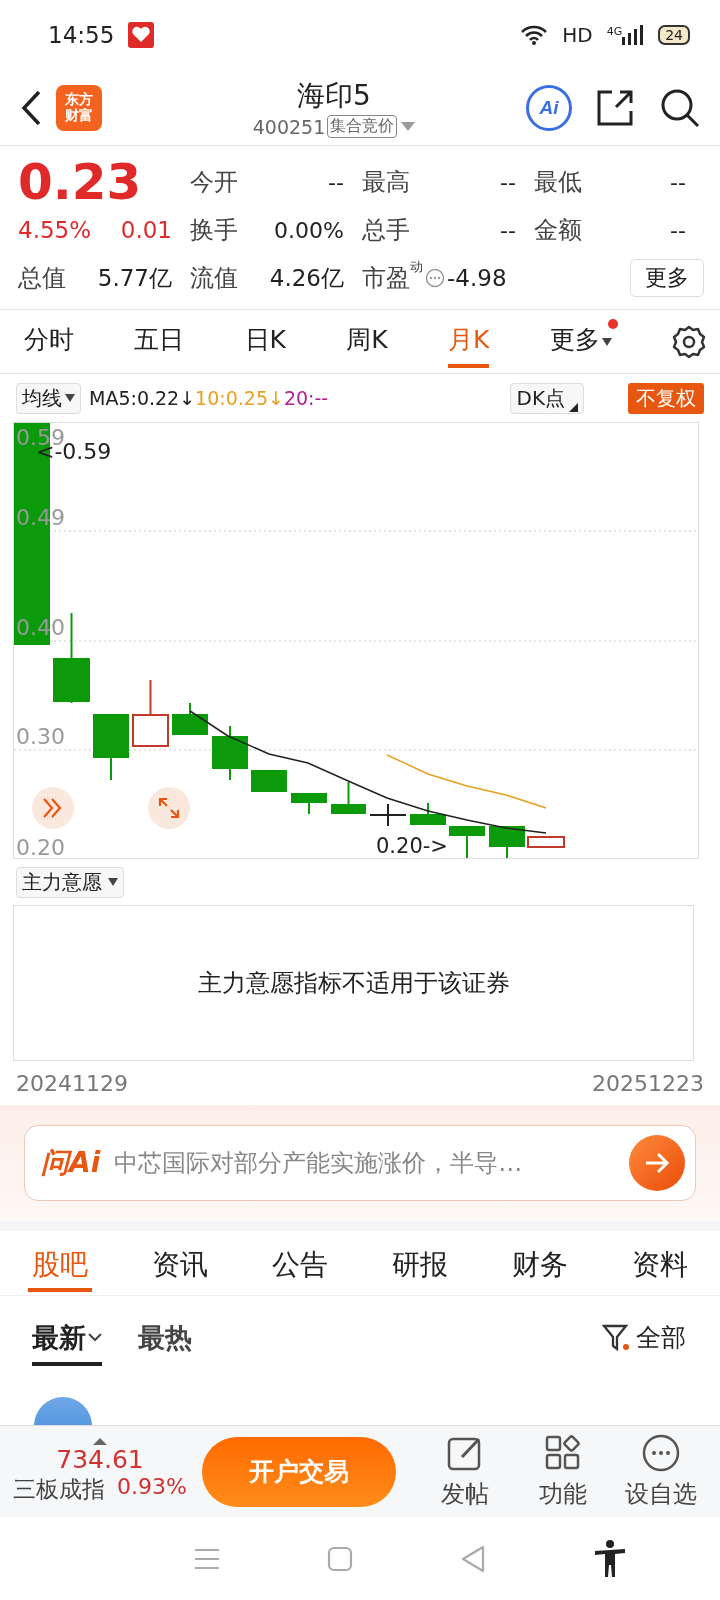 The height and width of the screenshot is (1600, 720). Describe the element at coordinates (549, 107) in the screenshot. I see `ai-button: Ai` at that location.